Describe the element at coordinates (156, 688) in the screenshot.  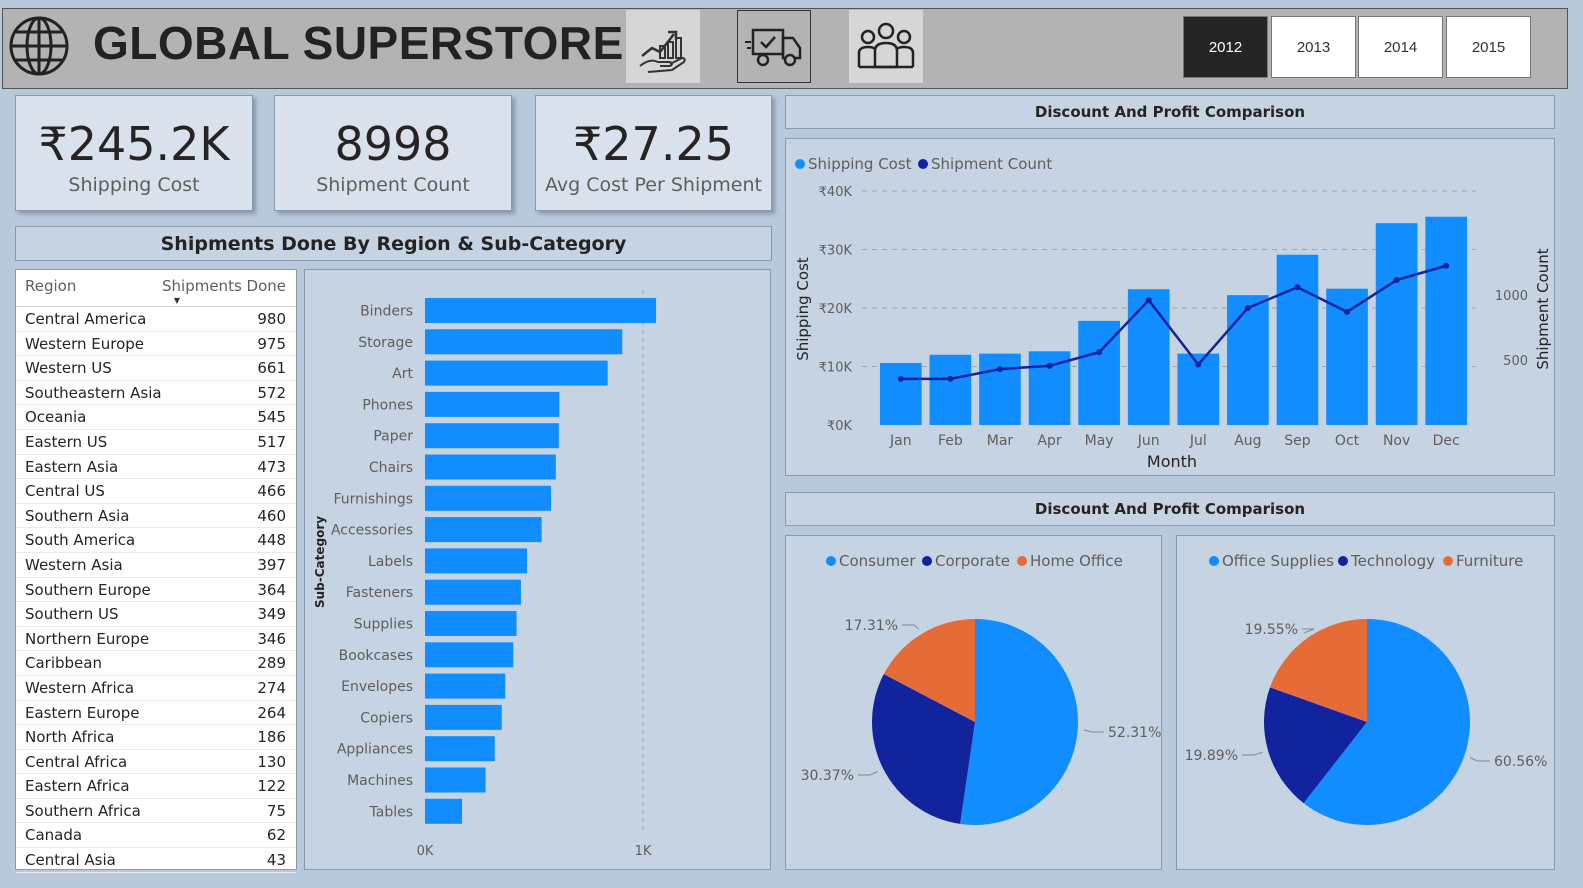
I see `table-row: Western Africa 274` at that location.